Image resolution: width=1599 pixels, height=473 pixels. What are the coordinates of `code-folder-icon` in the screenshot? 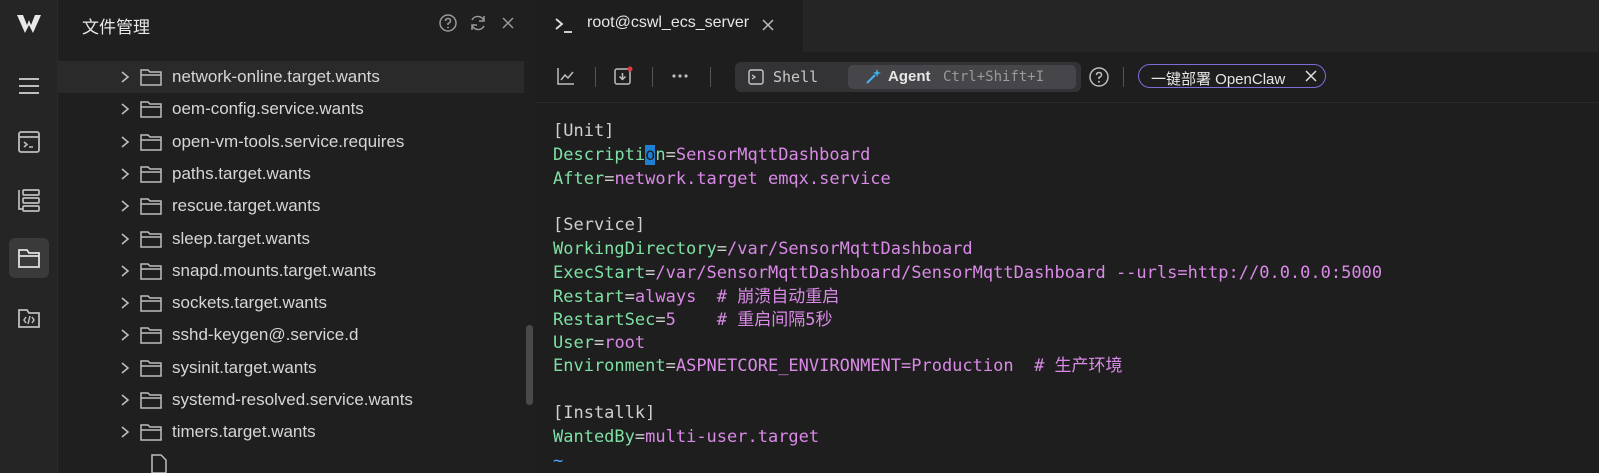 It's located at (29, 318).